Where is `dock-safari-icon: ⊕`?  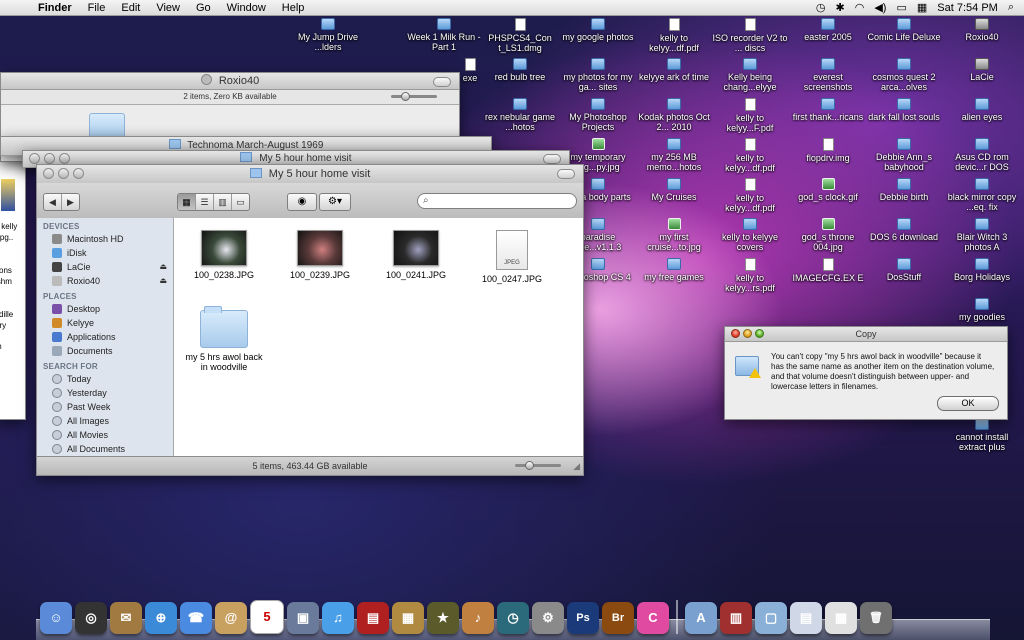
dock-safari-icon: ⊕ is located at coordinates (161, 618).